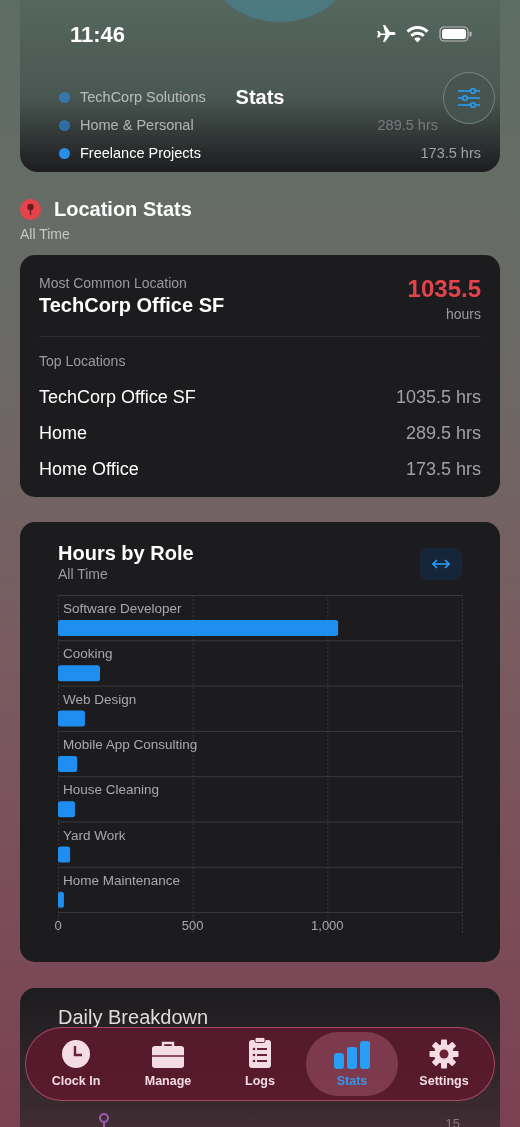 The height and width of the screenshot is (1127, 520). Describe the element at coordinates (45, 234) in the screenshot. I see `section-subtitle: All Time` at that location.